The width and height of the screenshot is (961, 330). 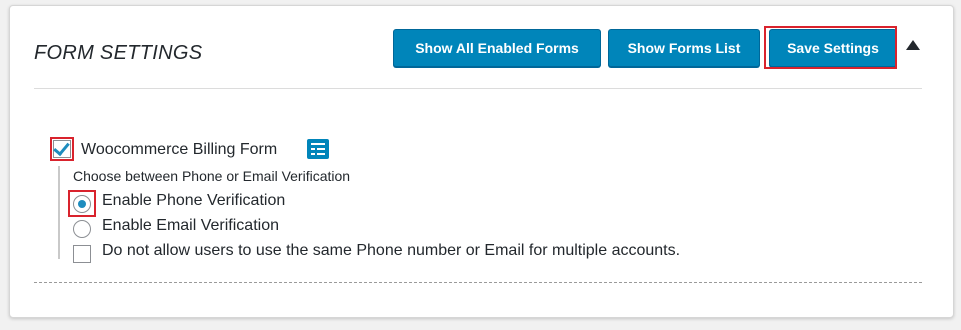 What do you see at coordinates (478, 282) in the screenshot?
I see `section-divider` at bounding box center [478, 282].